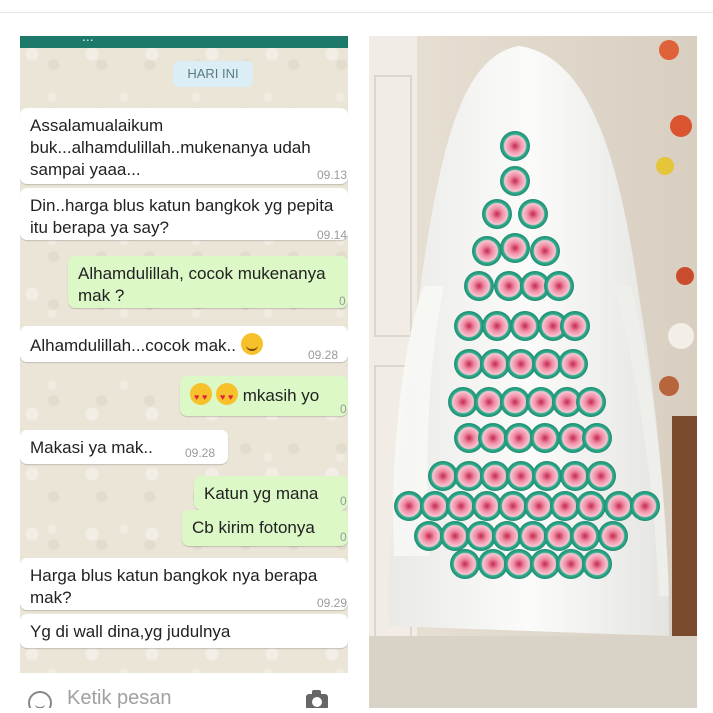  Describe the element at coordinates (119, 697) in the screenshot. I see `message-input: Ketik pesan` at that location.